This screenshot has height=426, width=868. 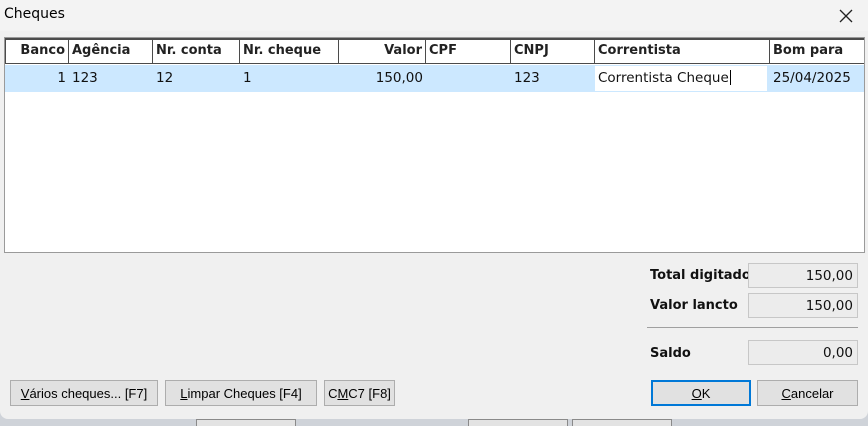 I want to click on col-bom-para: Bom para, so click(x=817, y=51).